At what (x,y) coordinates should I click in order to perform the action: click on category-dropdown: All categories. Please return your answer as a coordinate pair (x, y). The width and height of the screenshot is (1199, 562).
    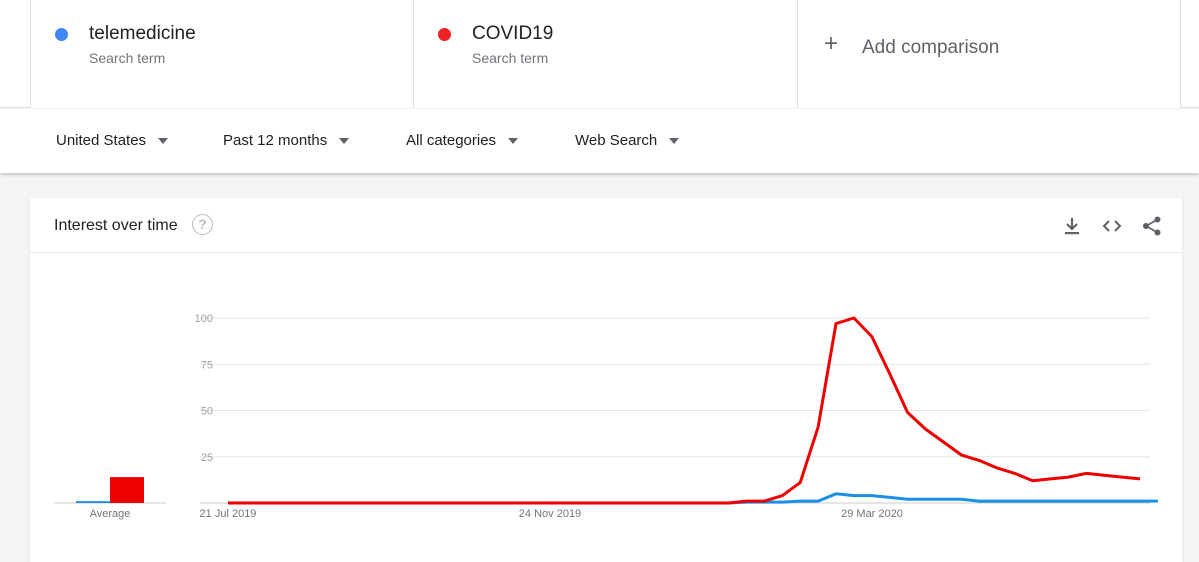
    Looking at the image, I should click on (462, 140).